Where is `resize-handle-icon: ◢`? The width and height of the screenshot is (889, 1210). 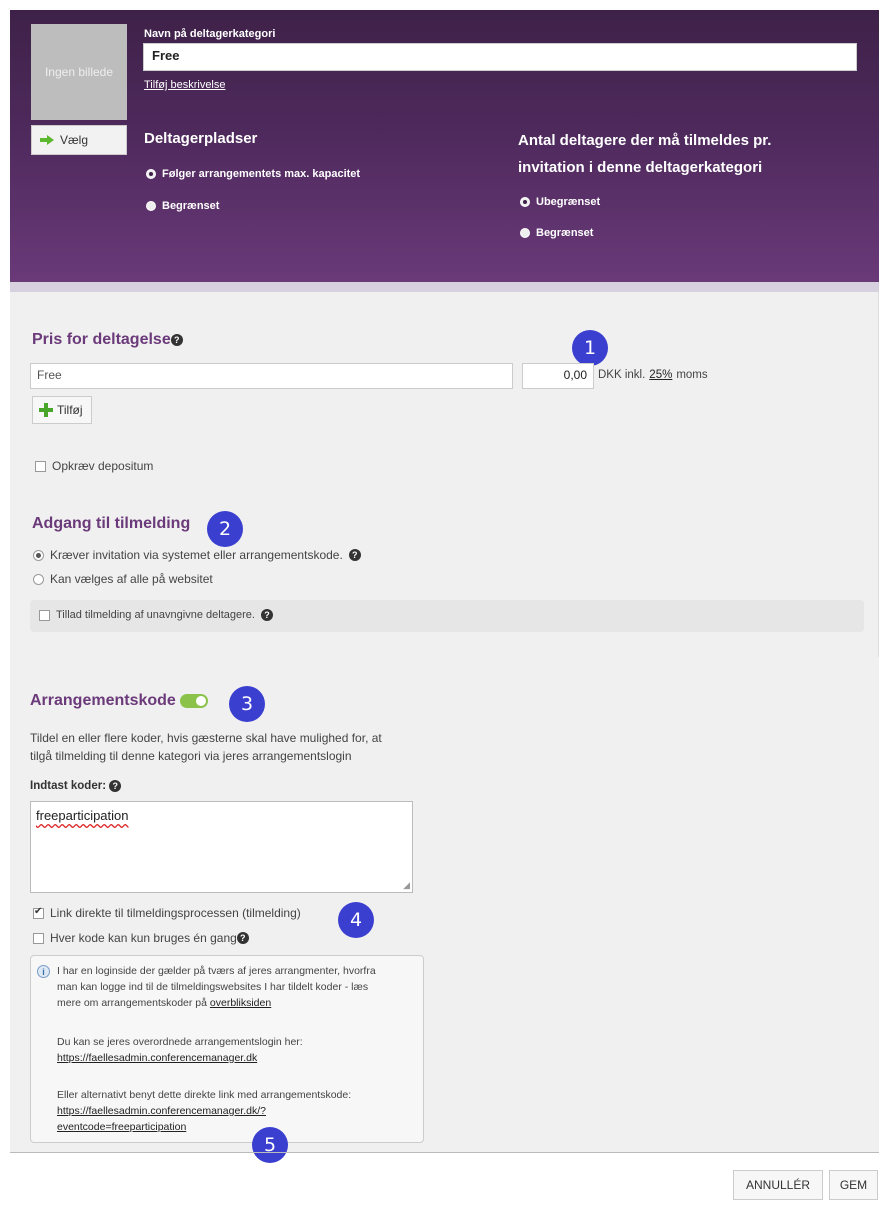
resize-handle-icon: ◢ is located at coordinates (406, 885).